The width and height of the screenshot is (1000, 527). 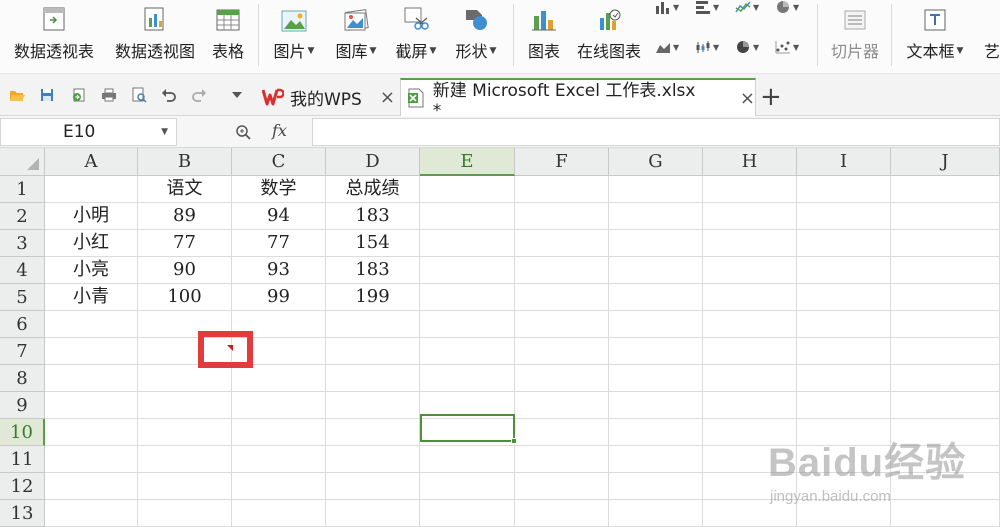 I want to click on cell-g4, so click(x=656, y=270).